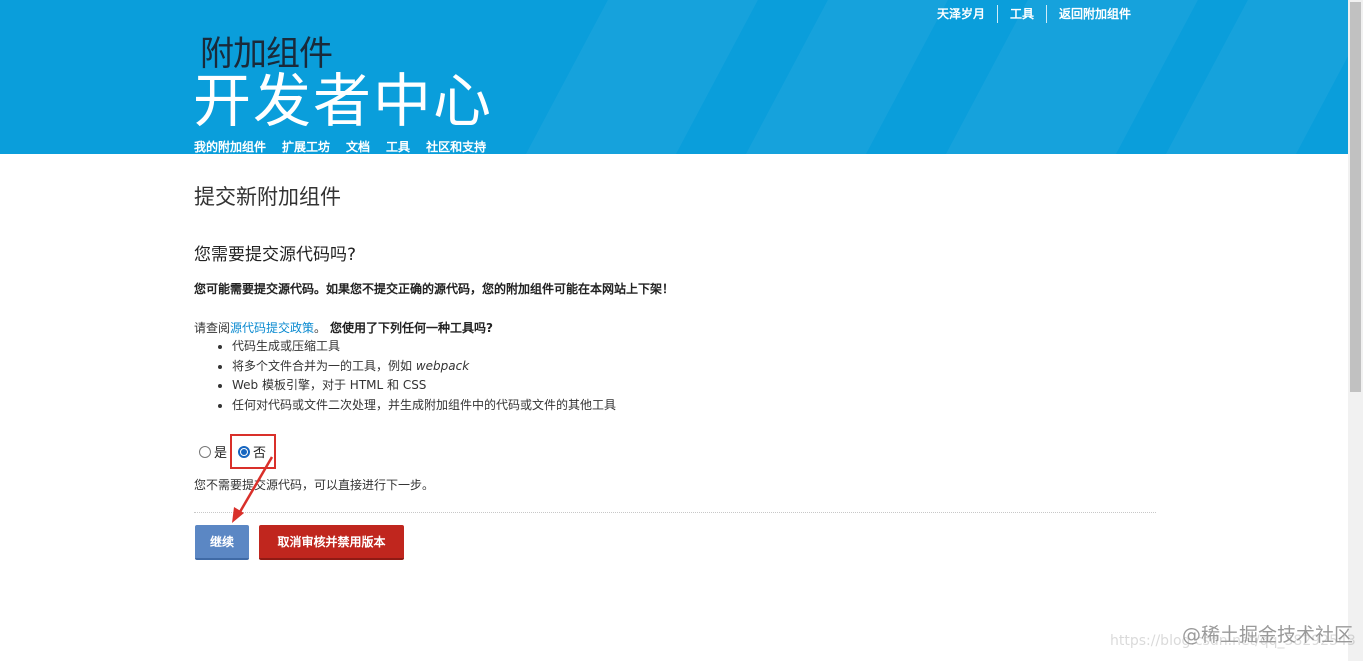 The height and width of the screenshot is (661, 1363). I want to click on policy-suffix: 。, so click(320, 328).